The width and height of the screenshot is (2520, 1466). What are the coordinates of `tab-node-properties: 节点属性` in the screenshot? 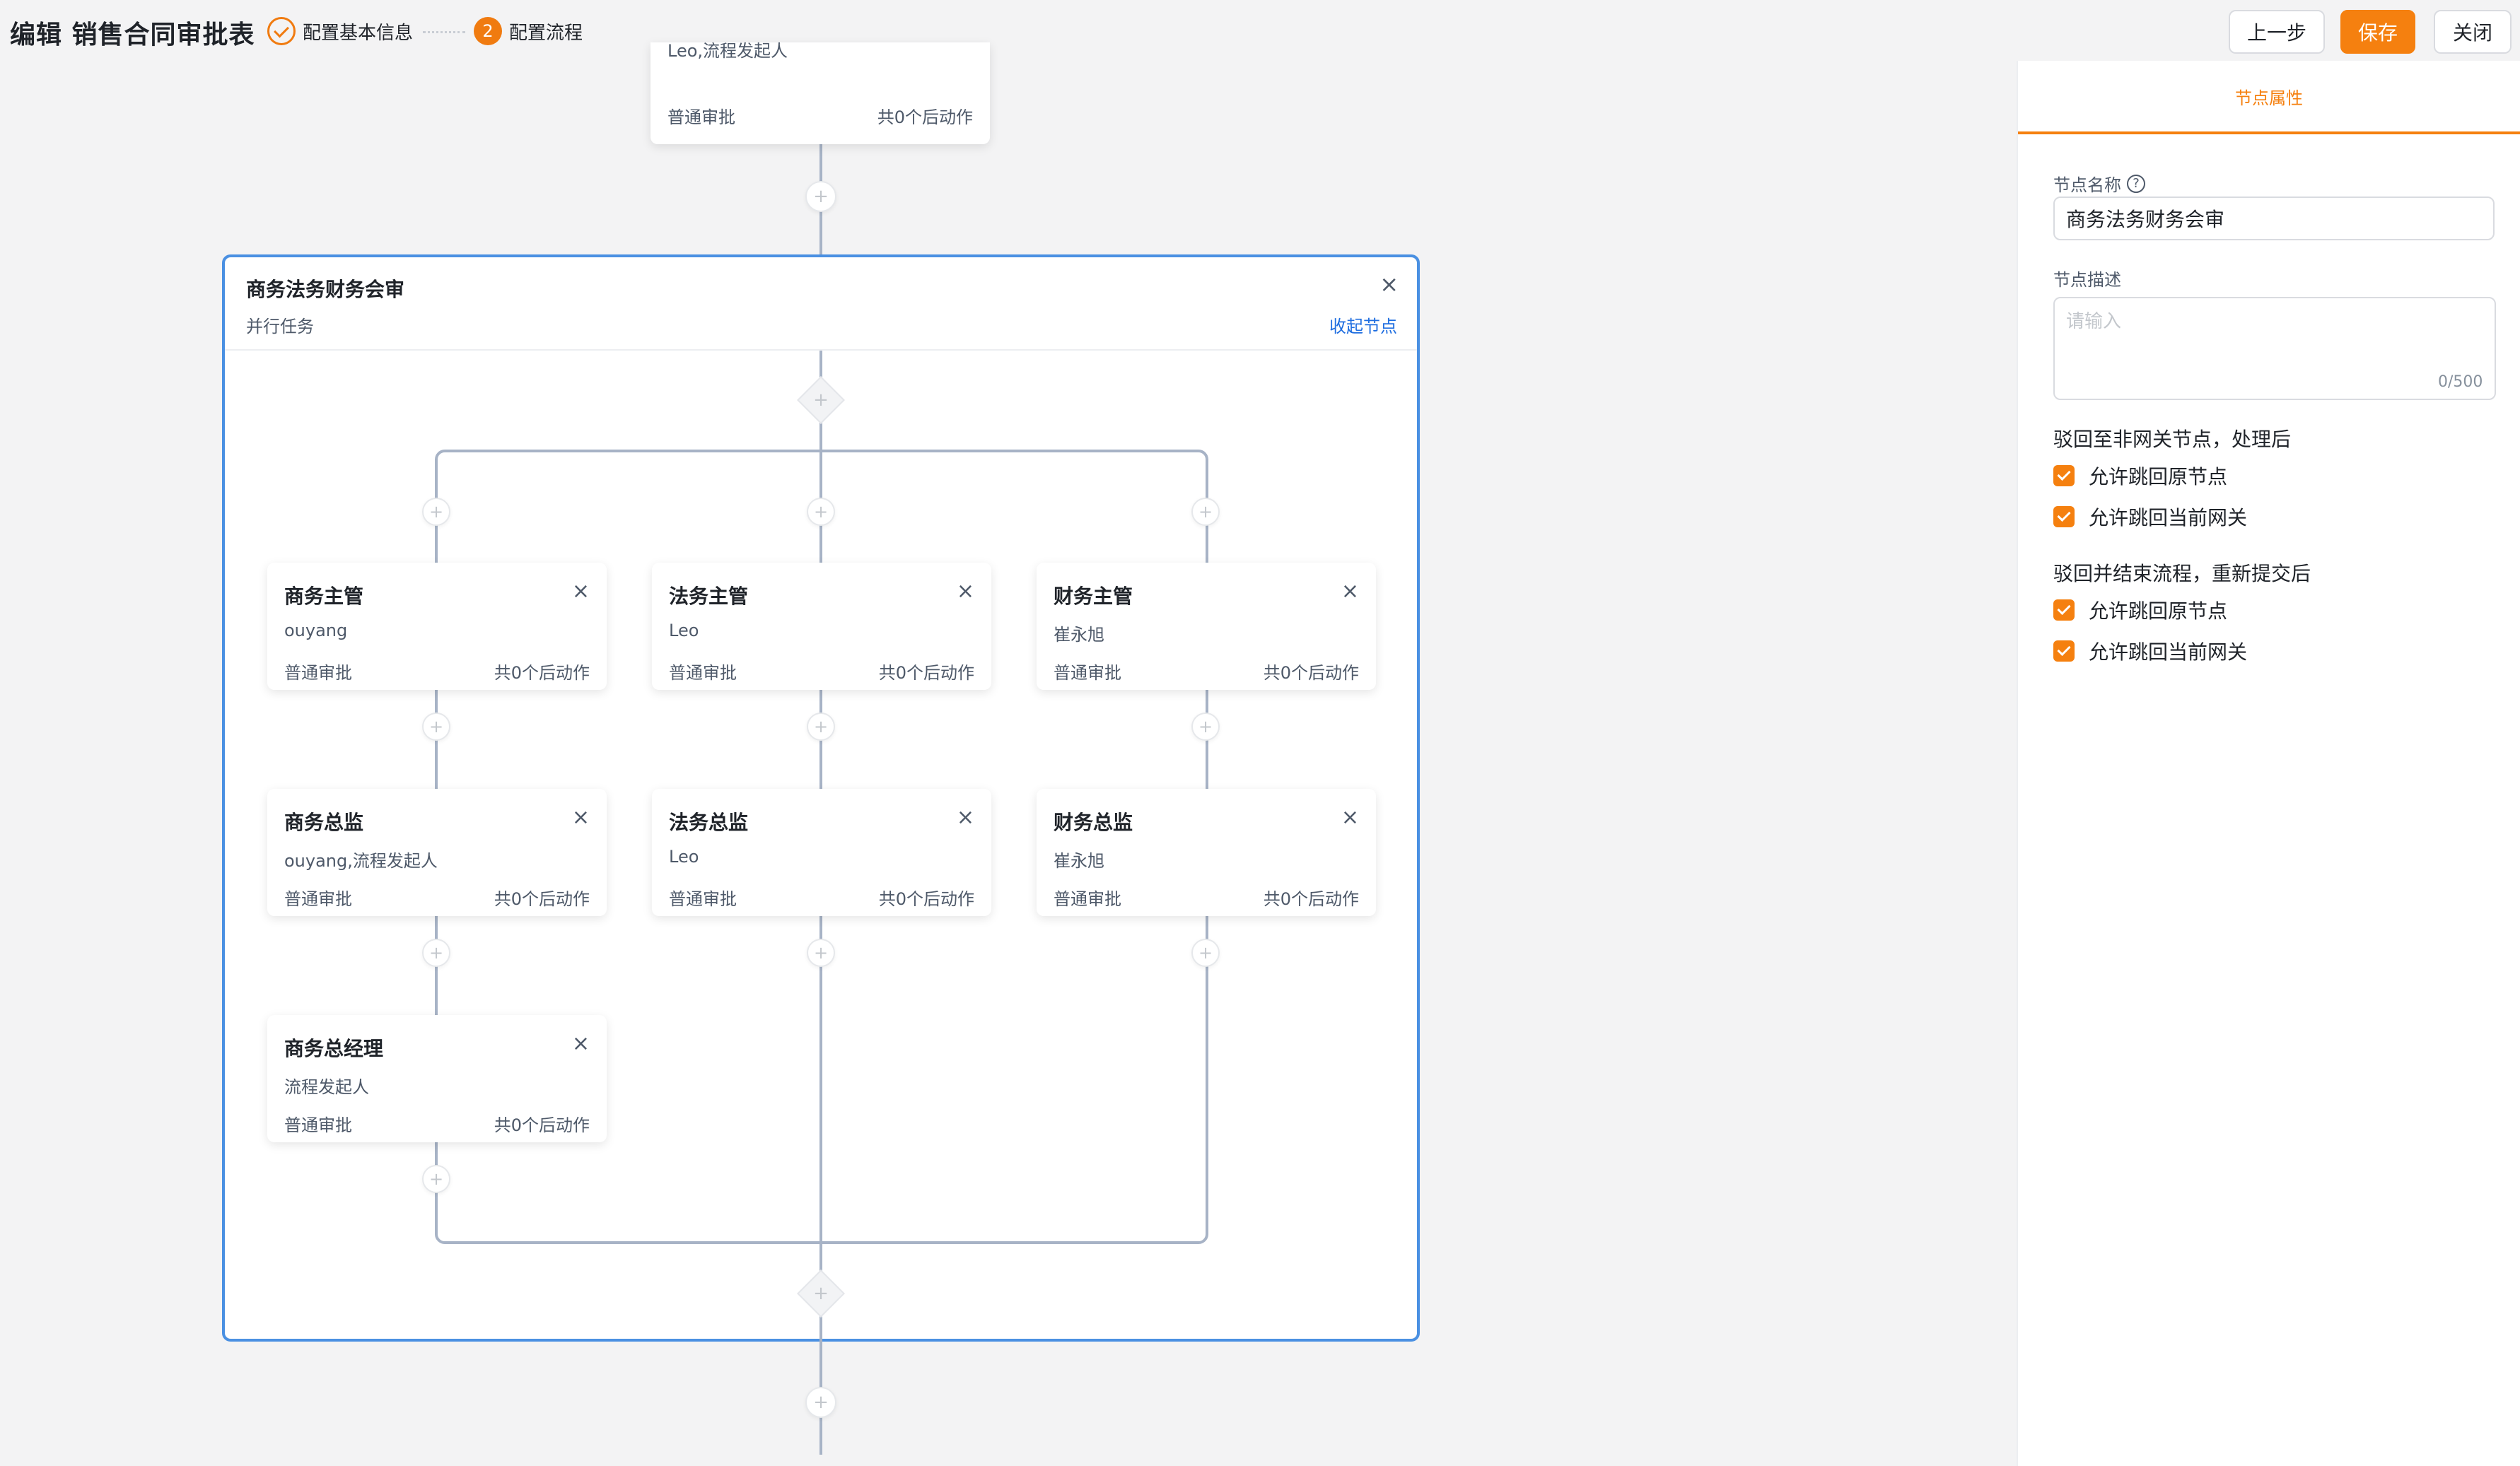 It's located at (2269, 97).